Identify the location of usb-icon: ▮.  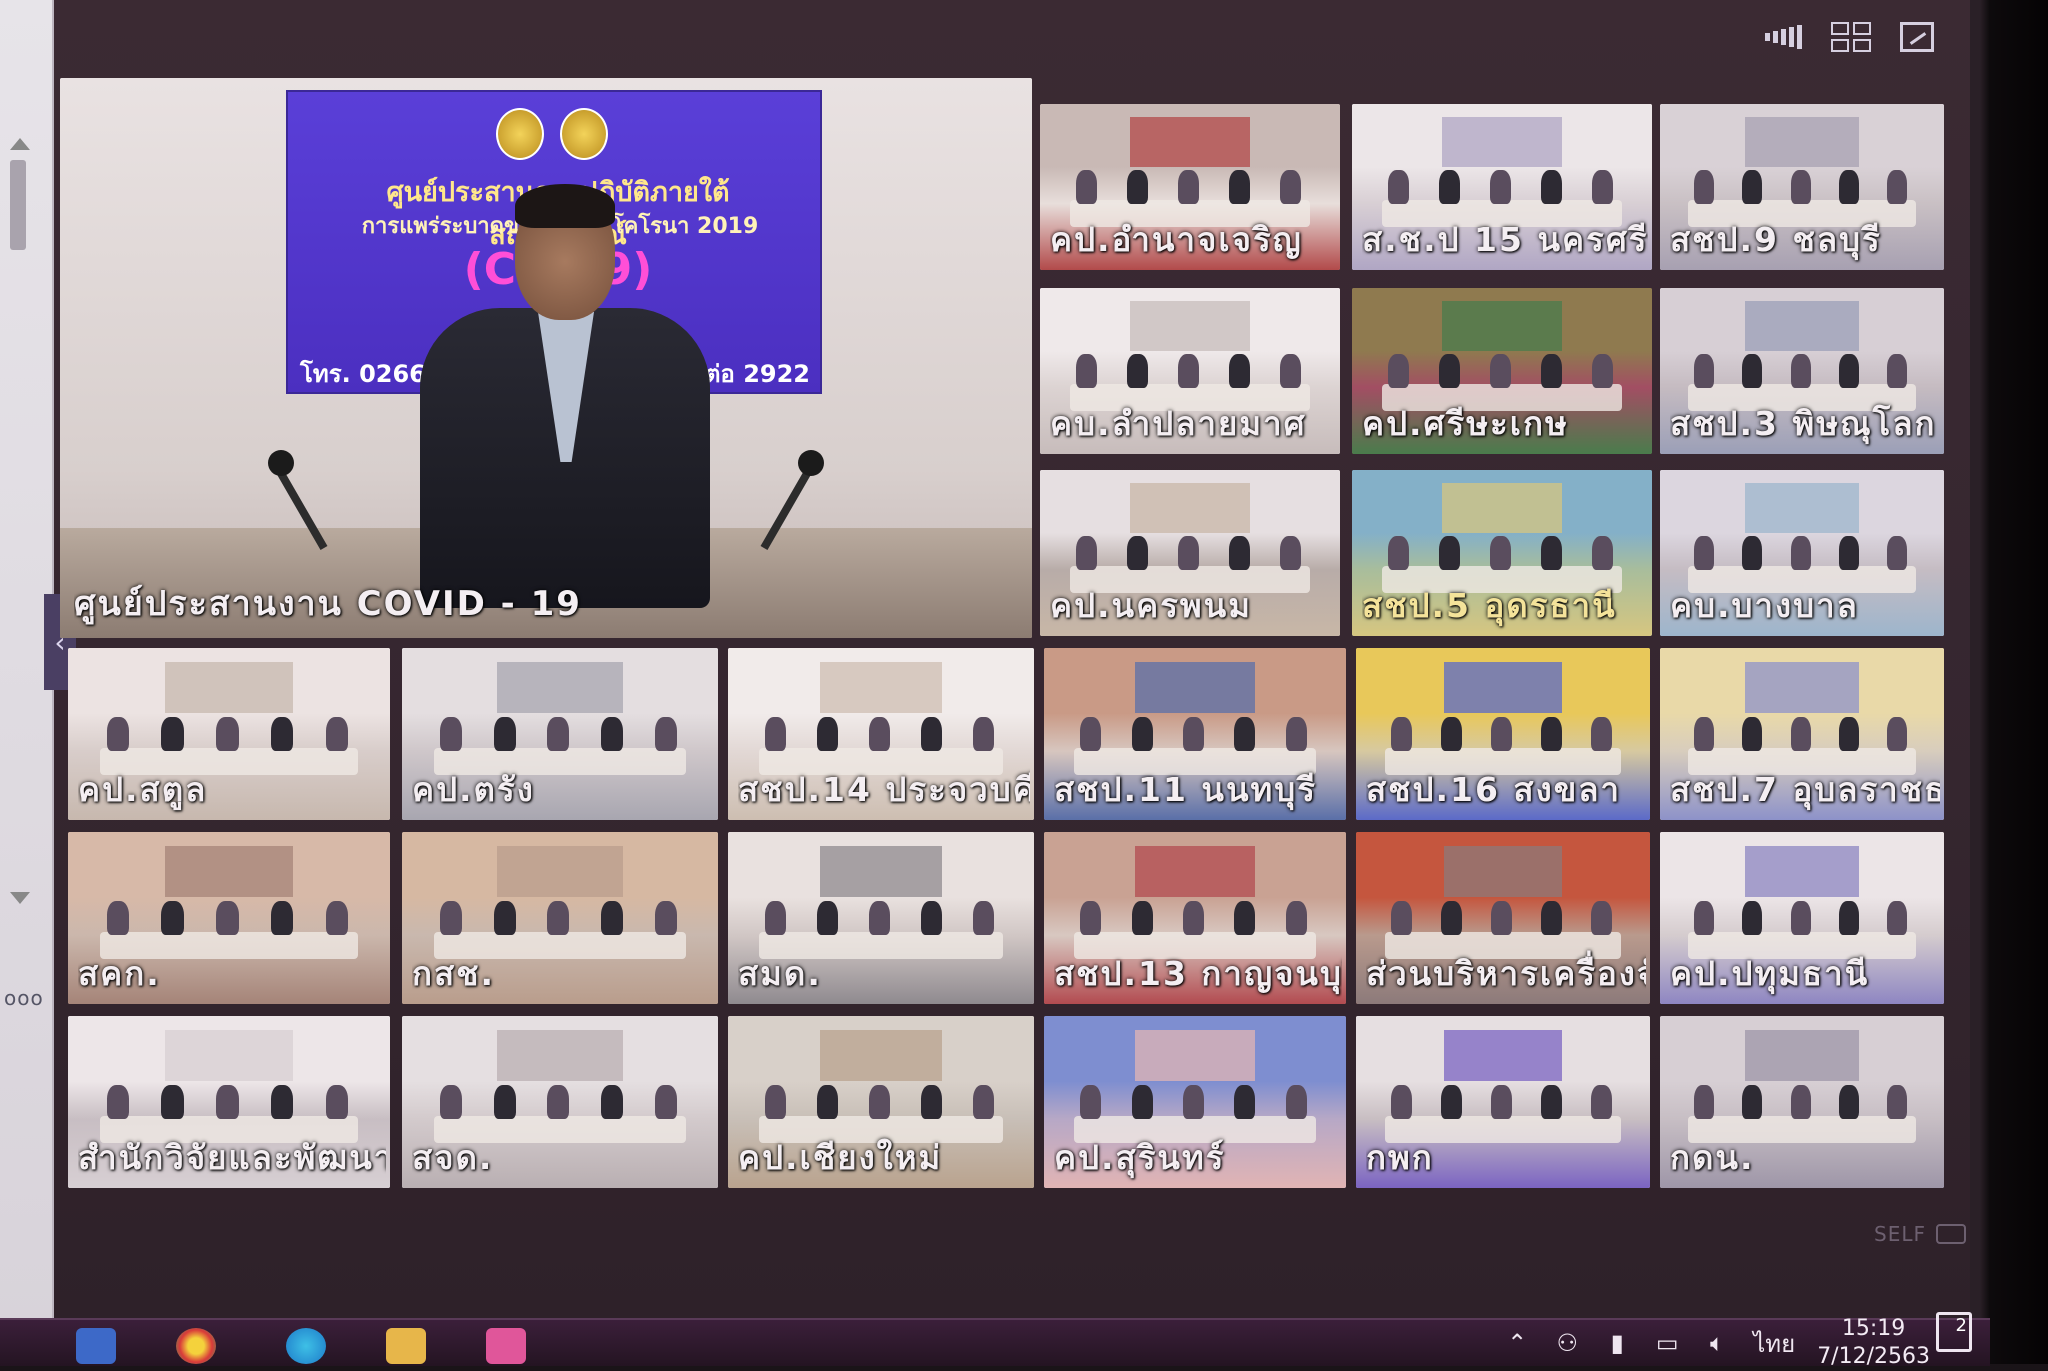
(1617, 1343).